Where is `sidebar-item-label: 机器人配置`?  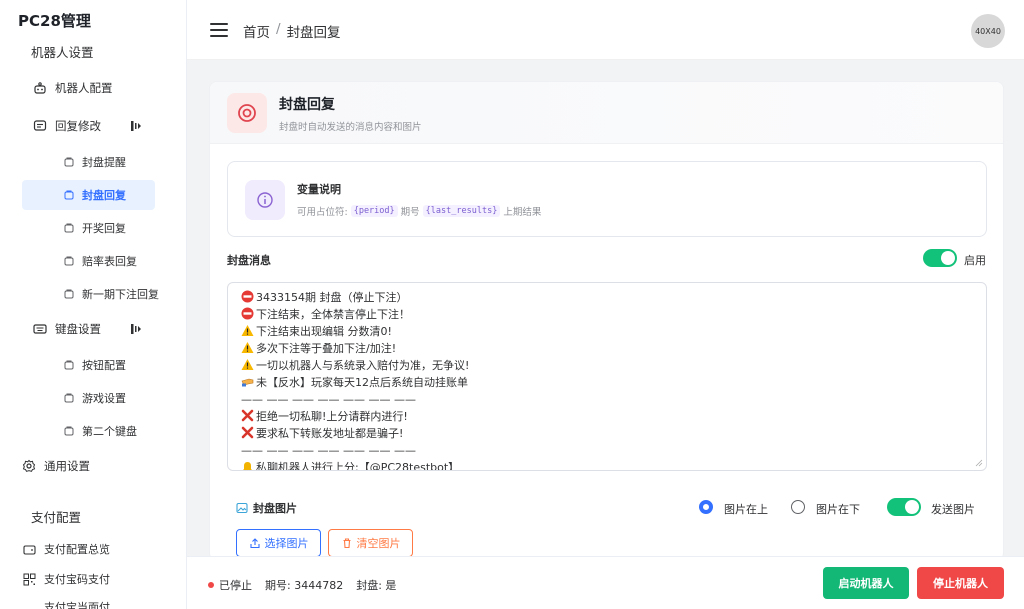
sidebar-item-label: 机器人配置 is located at coordinates (84, 88).